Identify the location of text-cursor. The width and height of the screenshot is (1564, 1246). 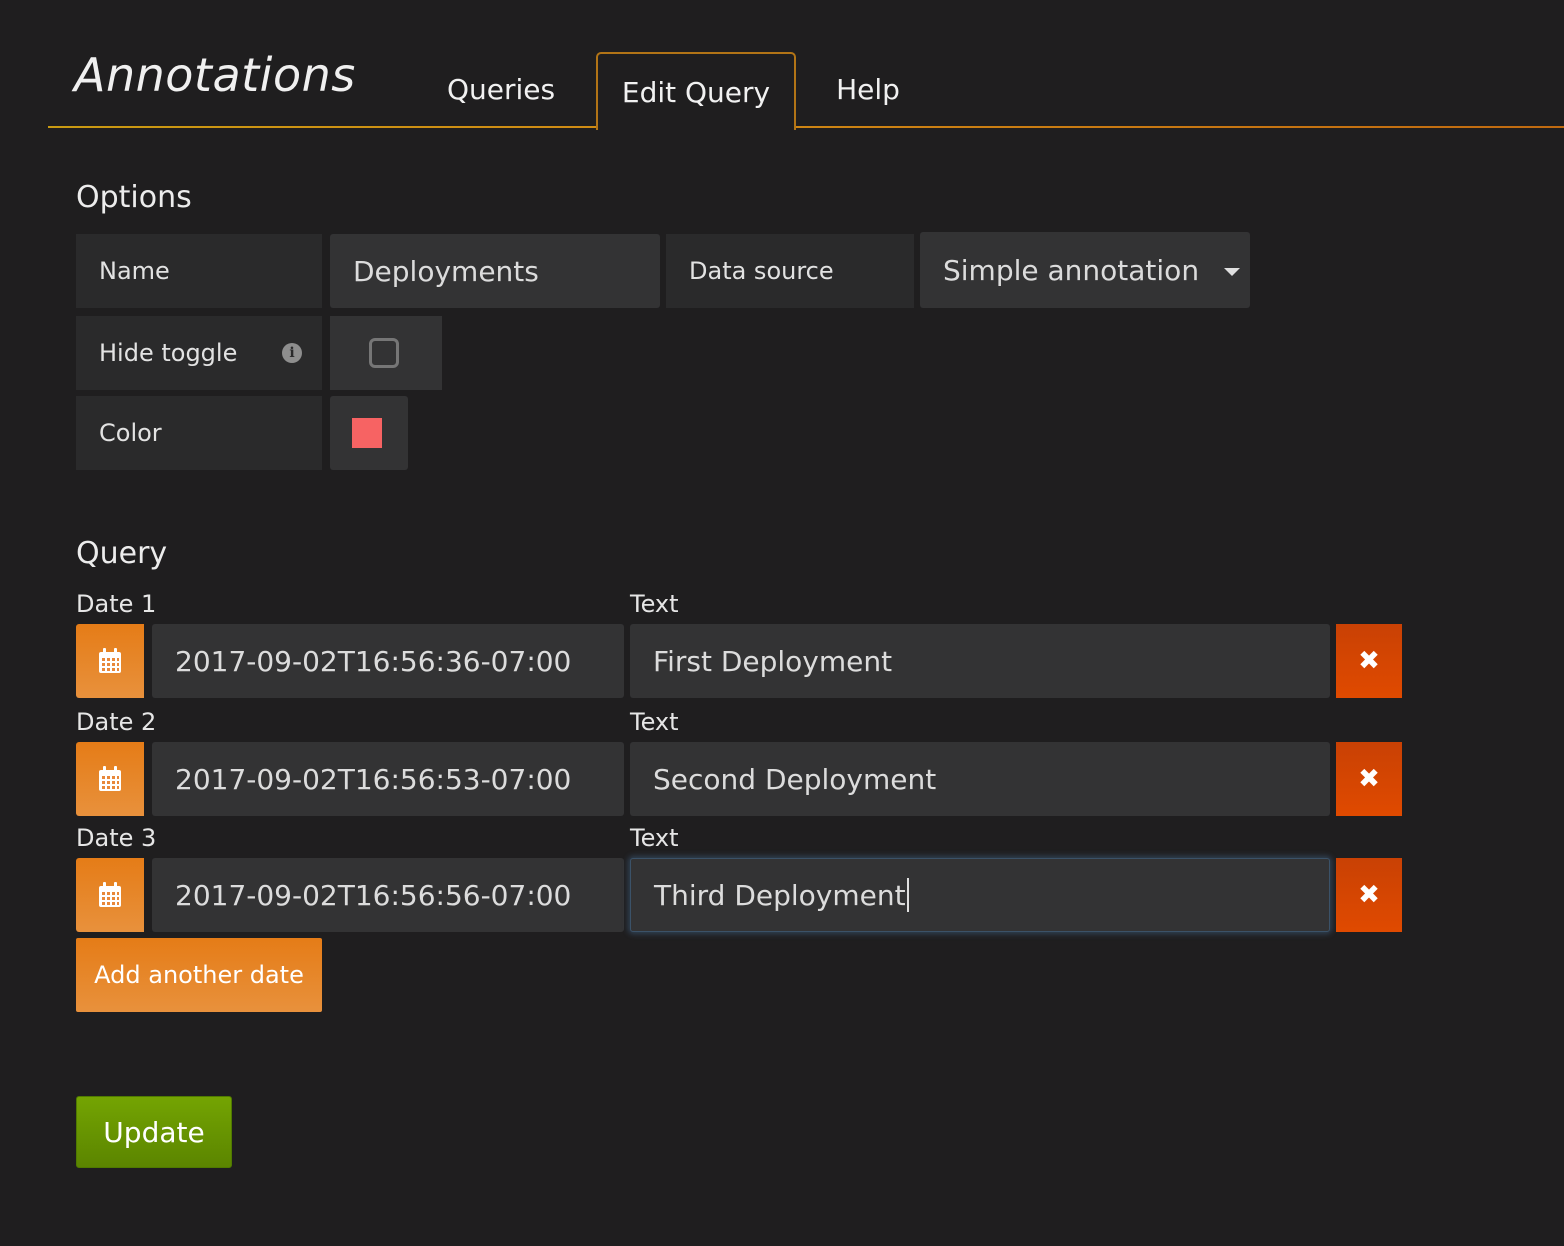
(907, 895).